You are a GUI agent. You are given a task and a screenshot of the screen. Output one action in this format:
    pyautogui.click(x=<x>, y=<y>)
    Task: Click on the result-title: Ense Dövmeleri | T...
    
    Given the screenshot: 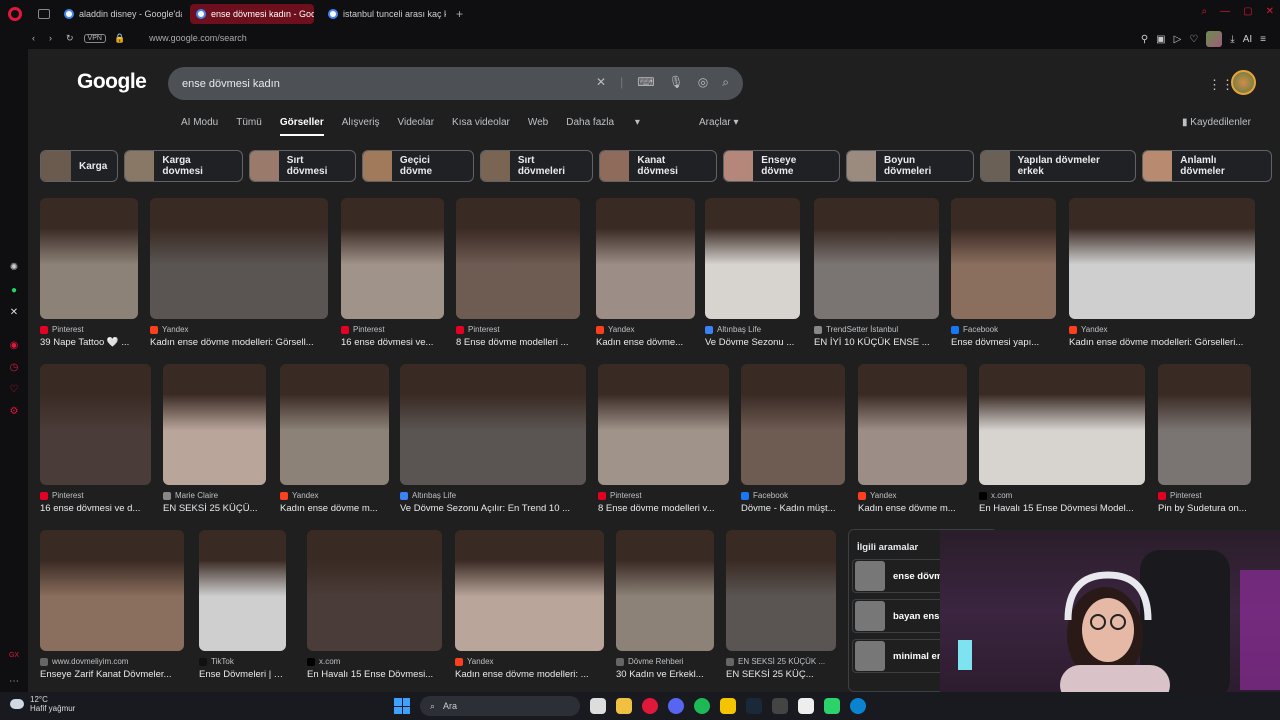 What is the action you would take?
    pyautogui.click(x=242, y=674)
    